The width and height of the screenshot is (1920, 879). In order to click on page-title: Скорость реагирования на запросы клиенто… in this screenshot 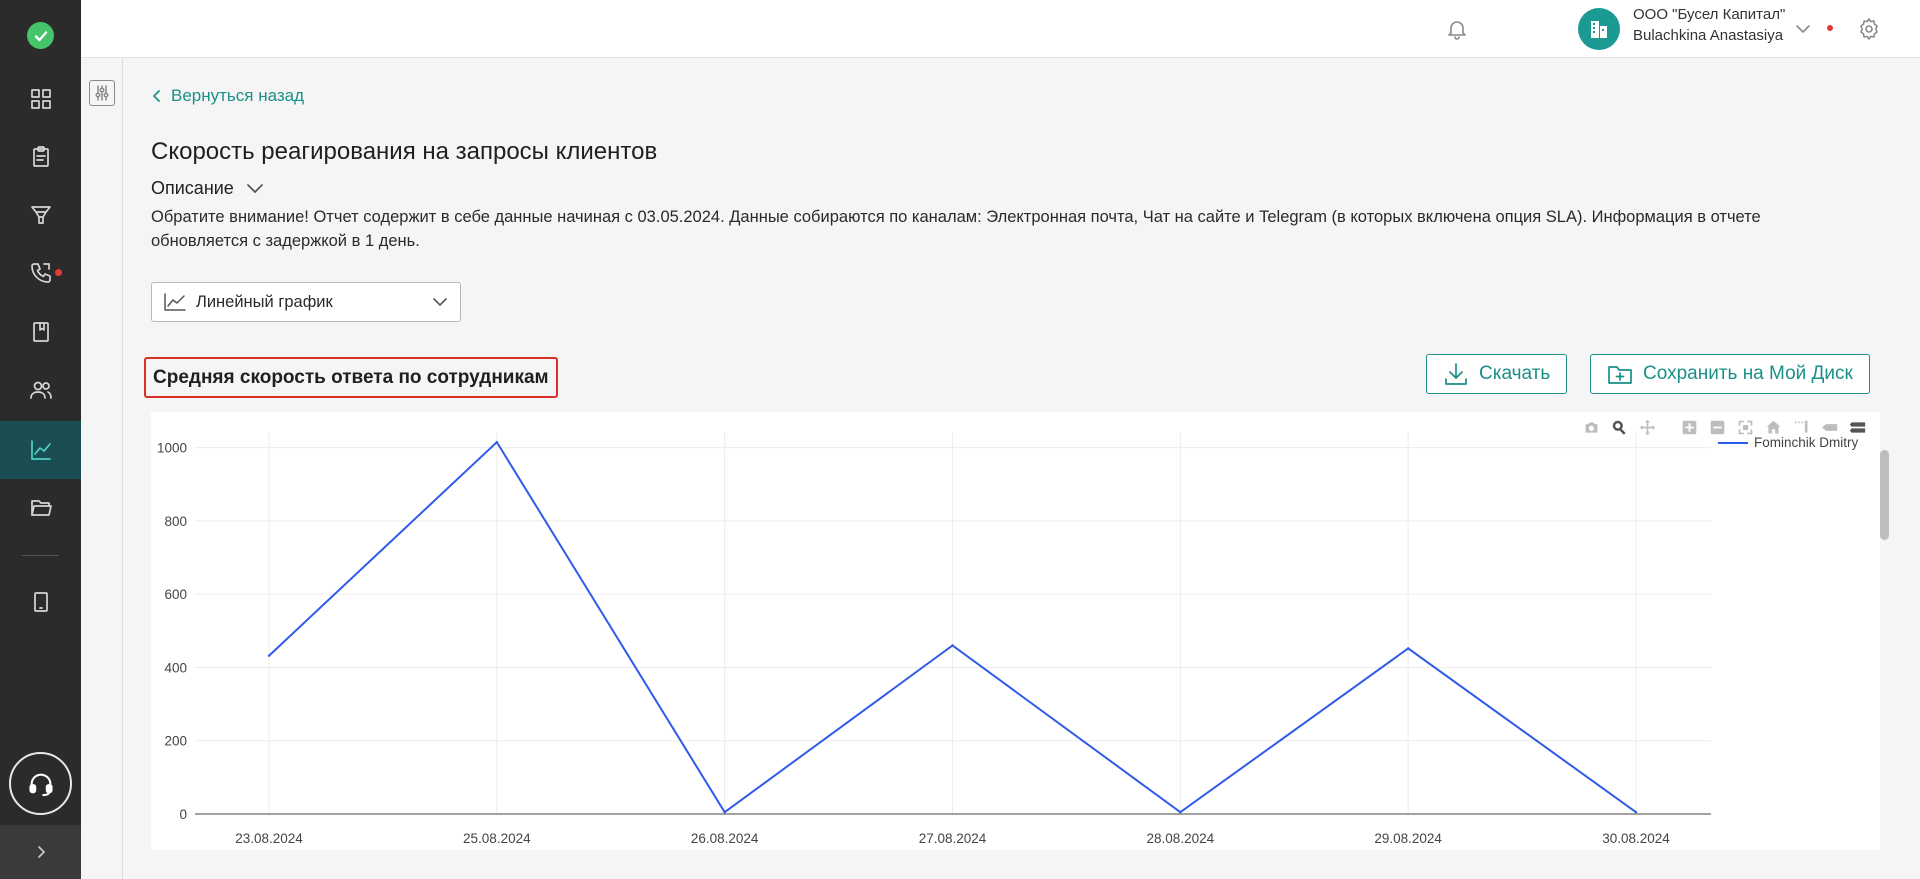, I will do `click(404, 151)`.